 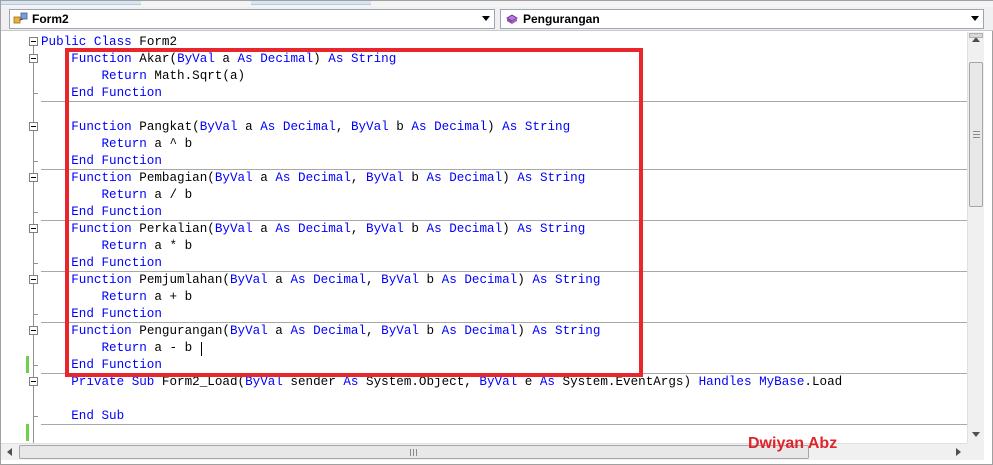 I want to click on code-text: Form2_Load(, so click(x=200, y=382).